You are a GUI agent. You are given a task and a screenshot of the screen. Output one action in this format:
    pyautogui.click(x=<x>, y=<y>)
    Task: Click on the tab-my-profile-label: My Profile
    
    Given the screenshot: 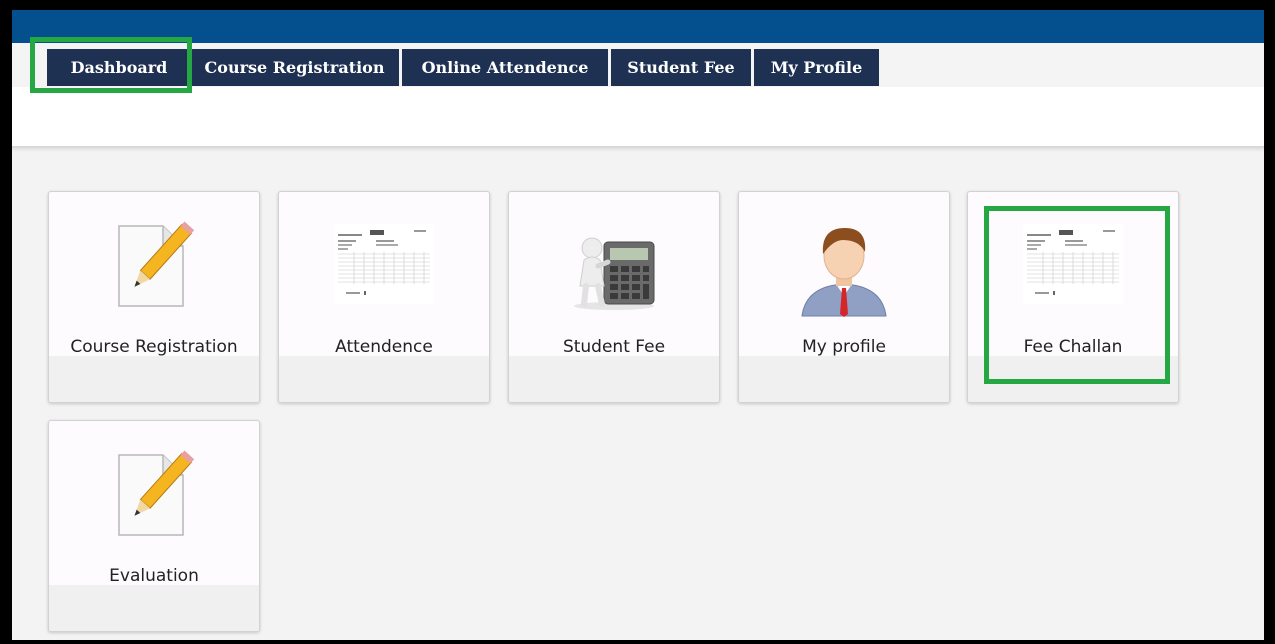 What is the action you would take?
    pyautogui.click(x=816, y=67)
    